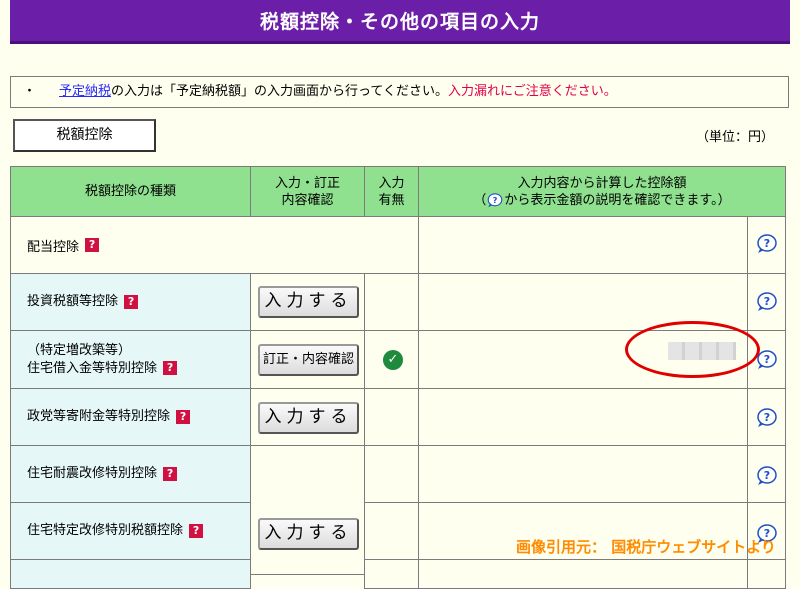 The height and width of the screenshot is (589, 800). What do you see at coordinates (602, 200) in the screenshot?
I see `header-amount-line2: （? から表示金額の説明を確認できます。）` at bounding box center [602, 200].